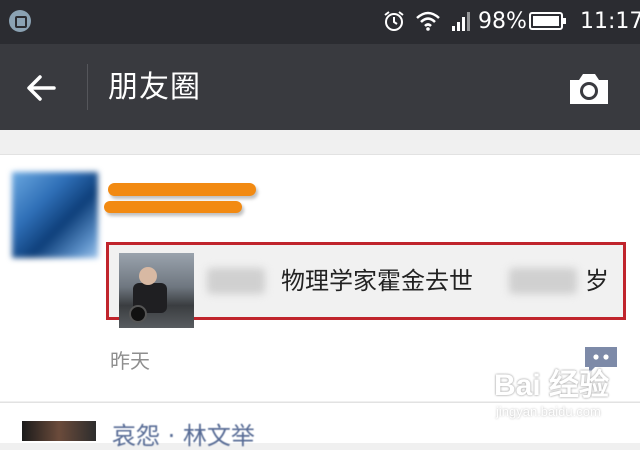 This screenshot has width=640, height=450. Describe the element at coordinates (610, 21) in the screenshot. I see `status-time: 11:17` at that location.